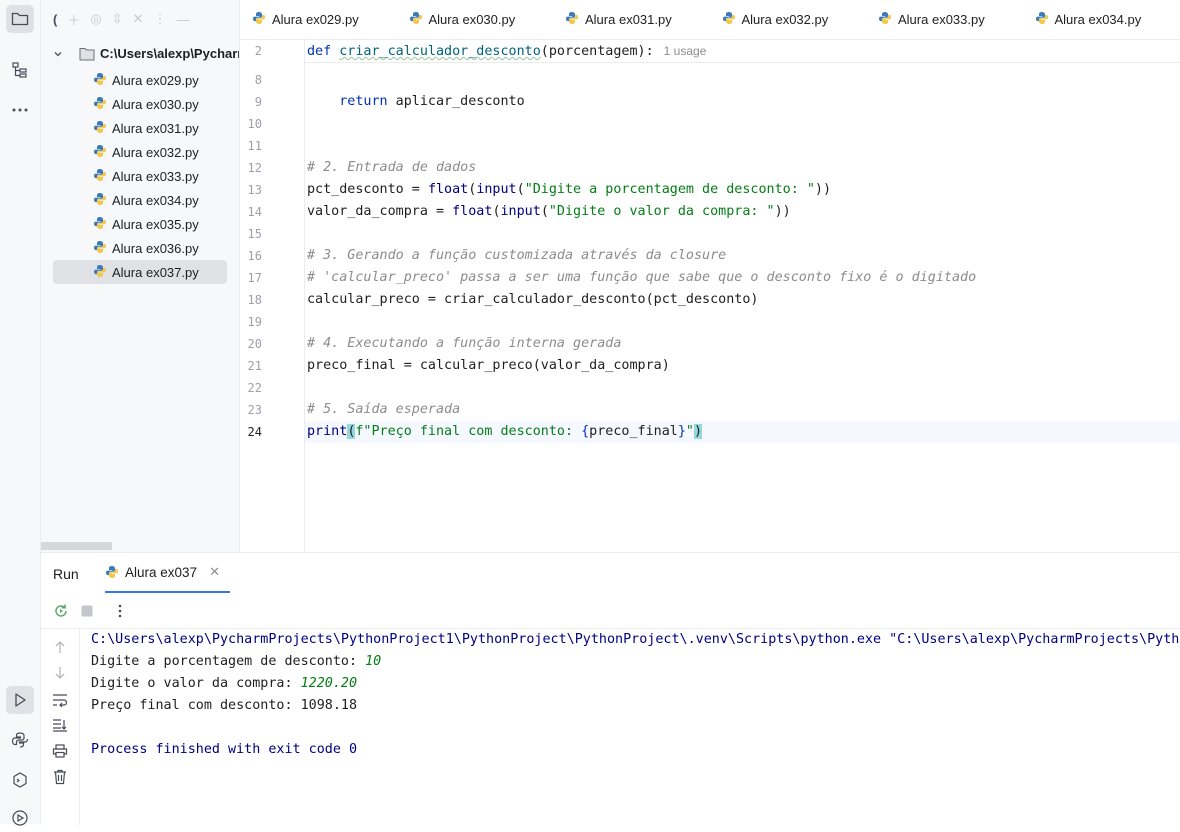 The image size is (1180, 832). Describe the element at coordinates (254, 388) in the screenshot. I see `line-number: 22` at that location.